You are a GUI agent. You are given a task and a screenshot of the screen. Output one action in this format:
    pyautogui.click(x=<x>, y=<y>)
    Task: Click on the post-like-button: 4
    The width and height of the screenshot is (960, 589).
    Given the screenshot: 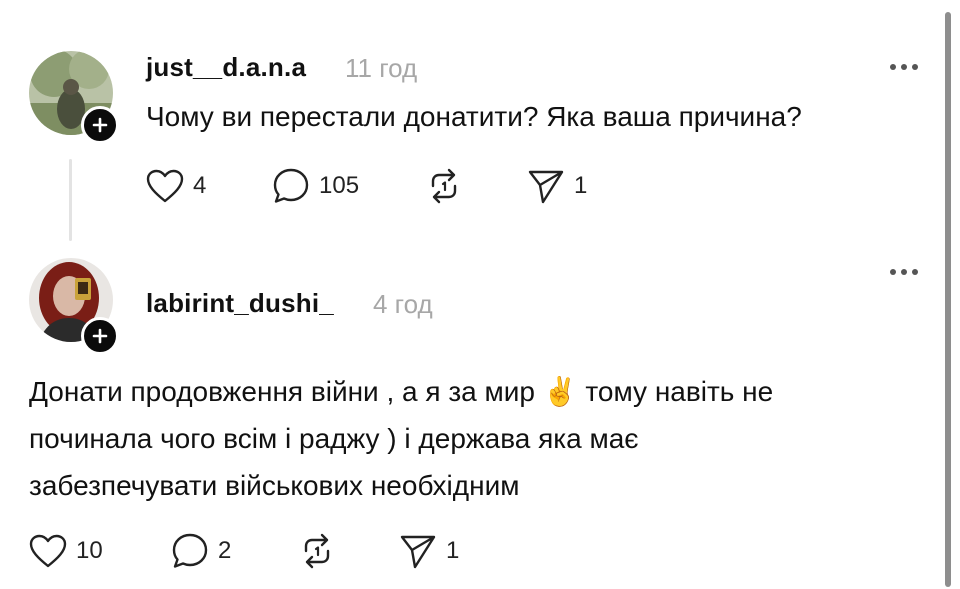 What is the action you would take?
    pyautogui.click(x=175, y=186)
    